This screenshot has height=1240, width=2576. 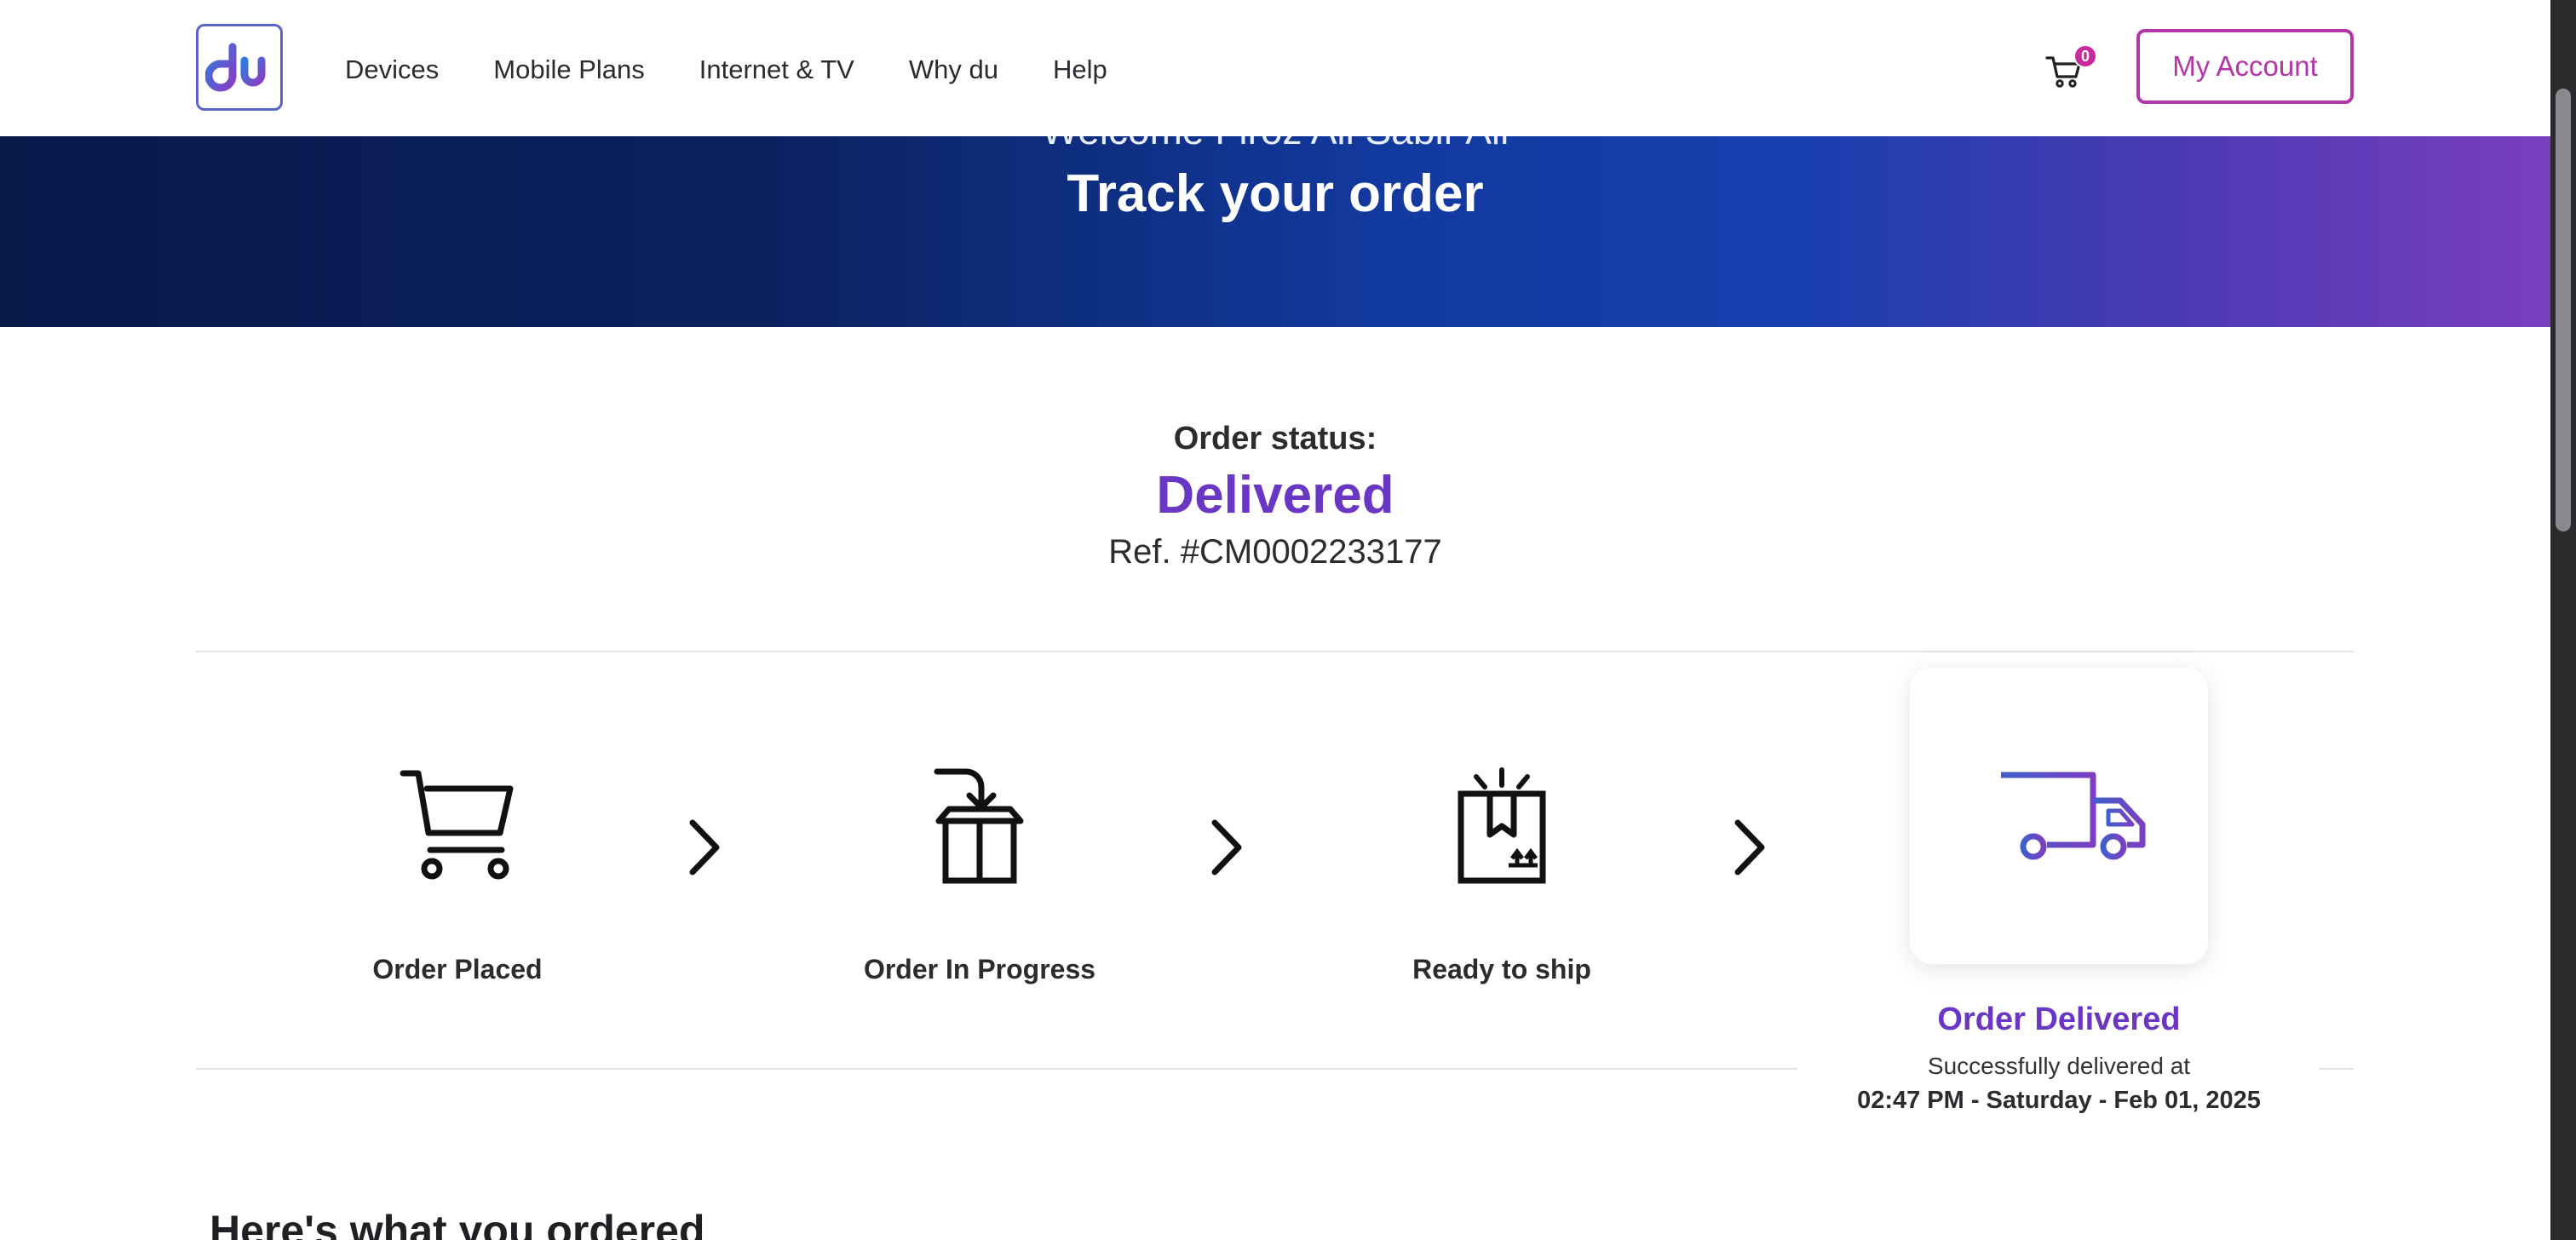 What do you see at coordinates (2056, 816) in the screenshot?
I see `delivery-truck-icon` at bounding box center [2056, 816].